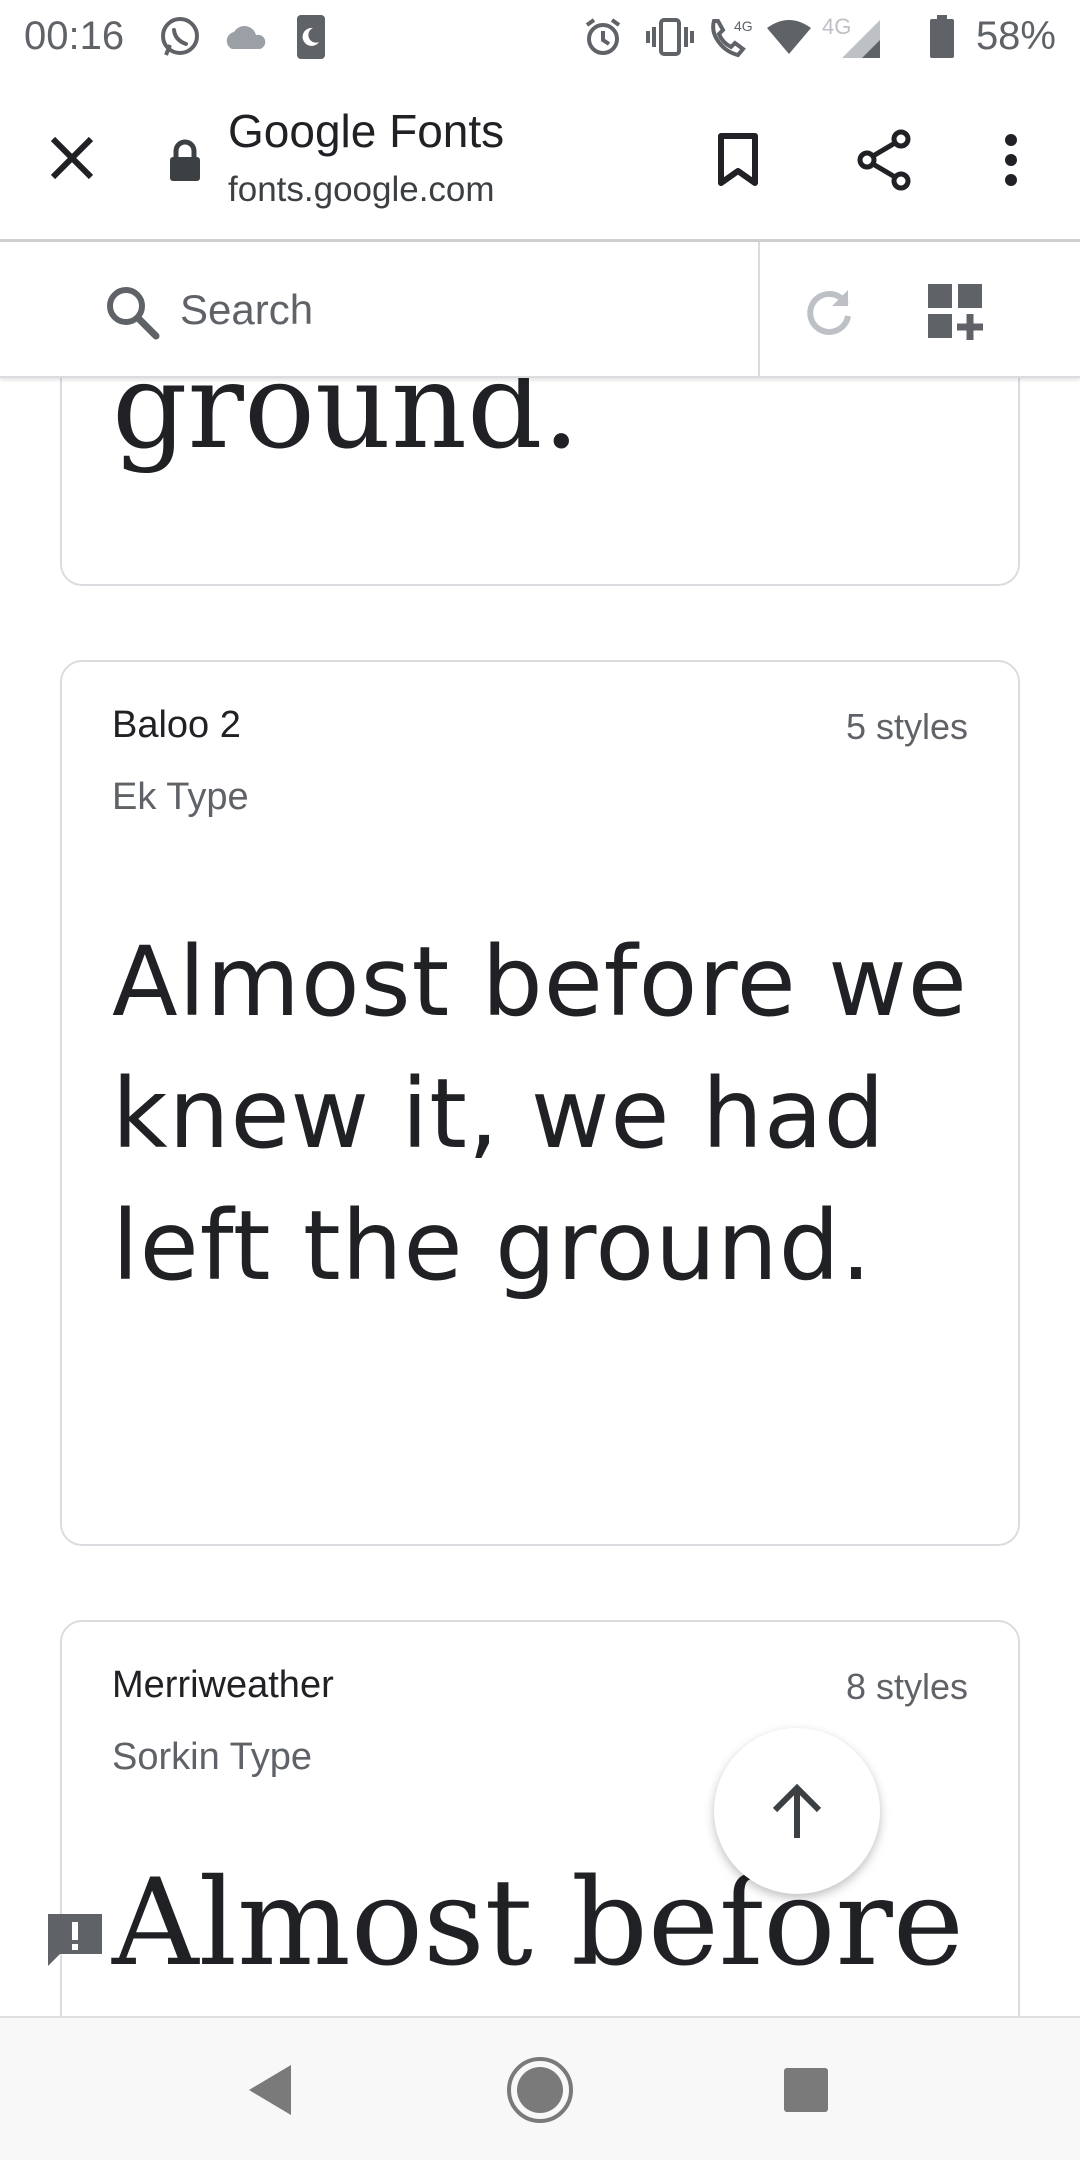 This screenshot has width=1080, height=2160. I want to click on phone-moon-icon, so click(311, 37).